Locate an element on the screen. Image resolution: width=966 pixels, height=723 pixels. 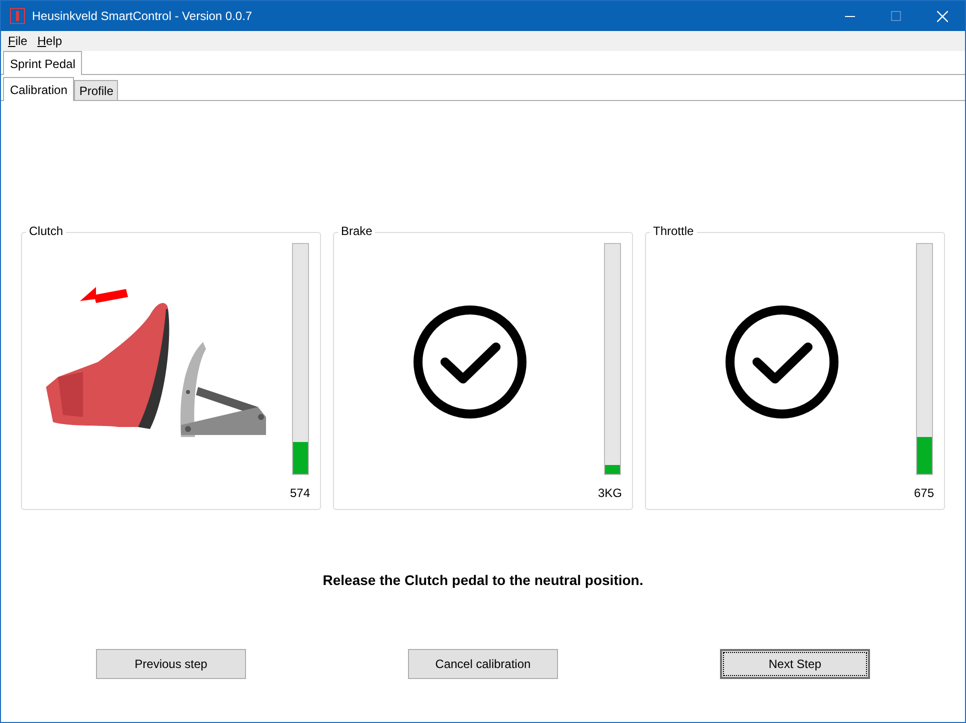
close-icon is located at coordinates (942, 16).